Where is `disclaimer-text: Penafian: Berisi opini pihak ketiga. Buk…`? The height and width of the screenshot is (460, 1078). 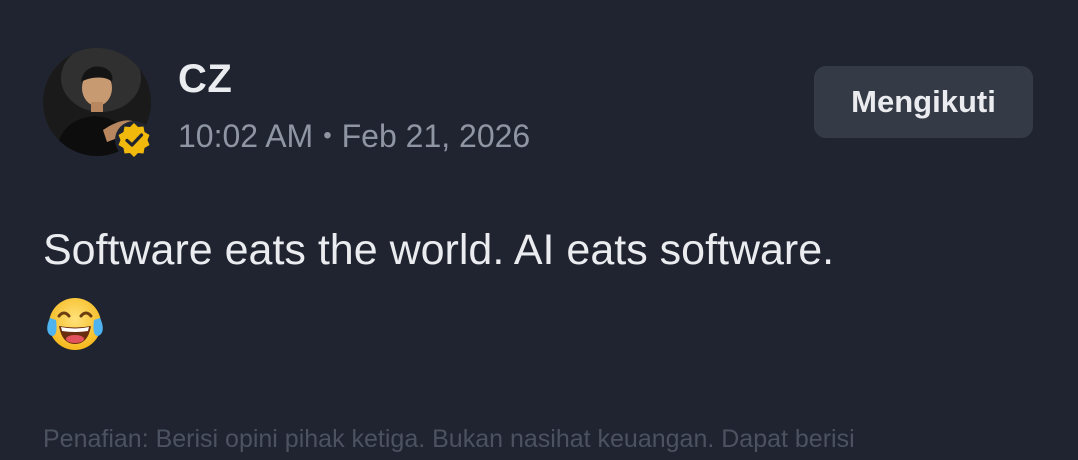 disclaimer-text: Penafian: Berisi opini pihak ketiga. Buk… is located at coordinates (449, 439).